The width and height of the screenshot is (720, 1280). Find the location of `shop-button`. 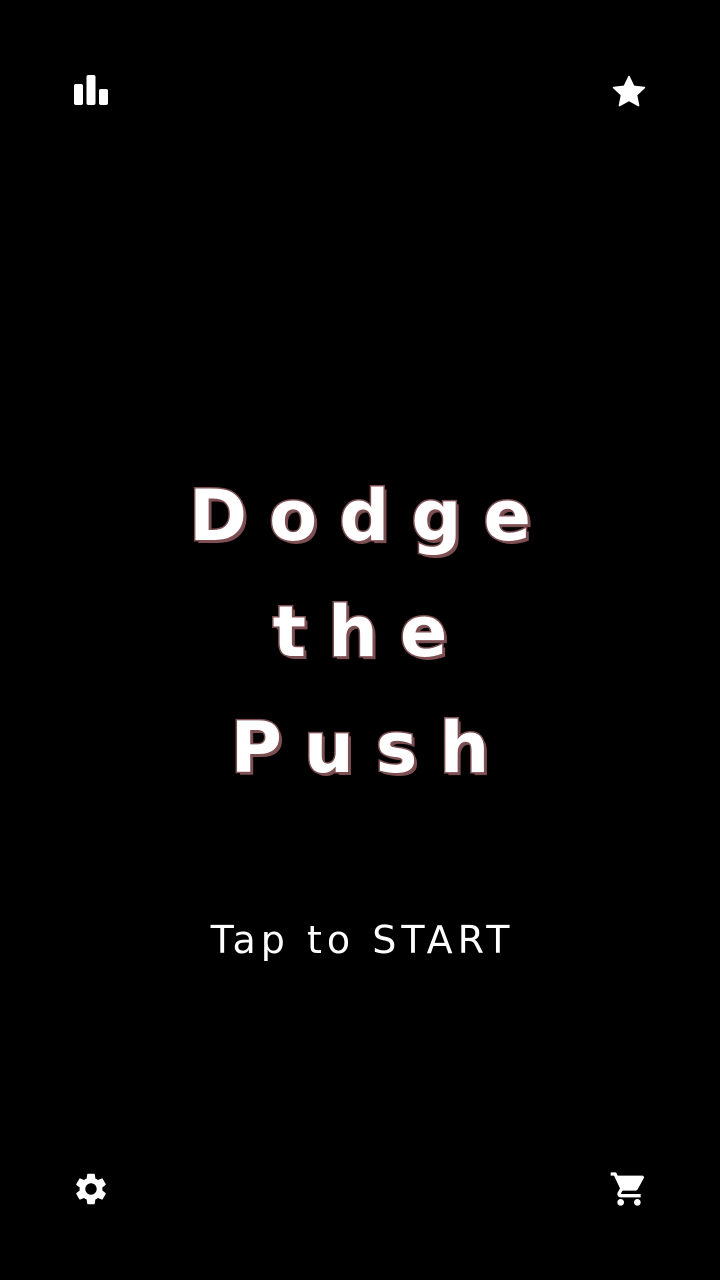

shop-button is located at coordinates (629, 1189).